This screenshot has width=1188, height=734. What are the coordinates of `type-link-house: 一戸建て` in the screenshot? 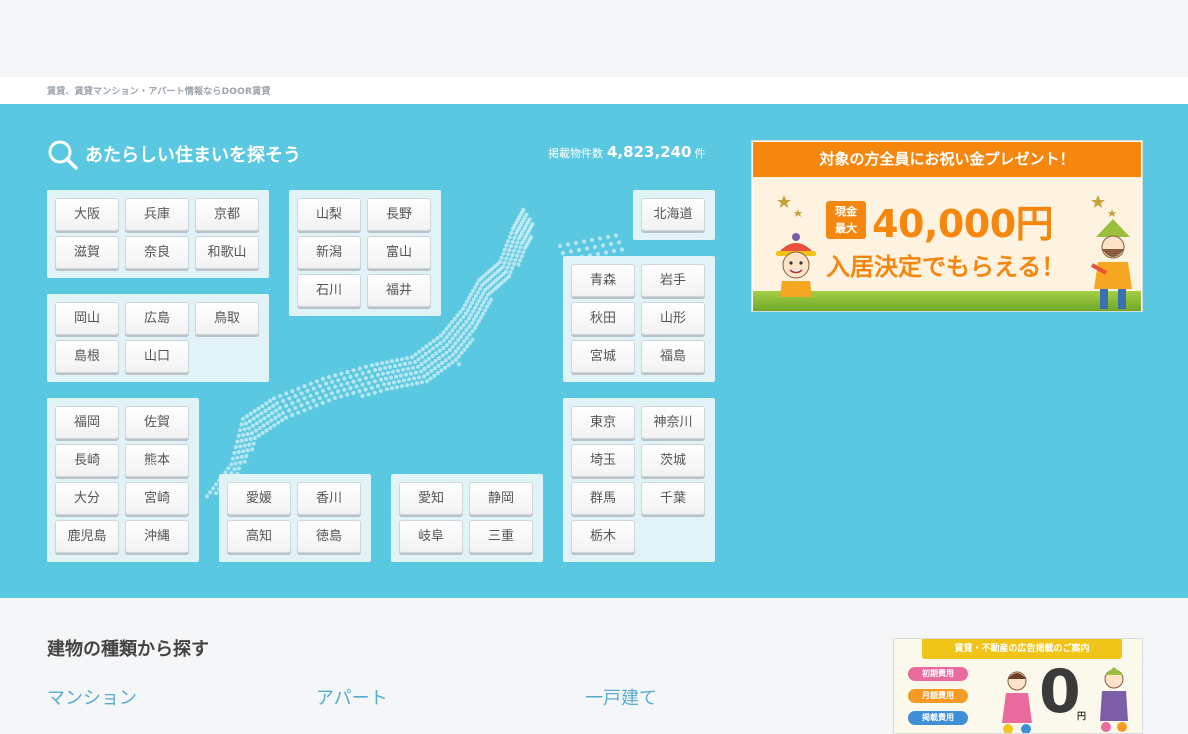 It's located at (621, 697).